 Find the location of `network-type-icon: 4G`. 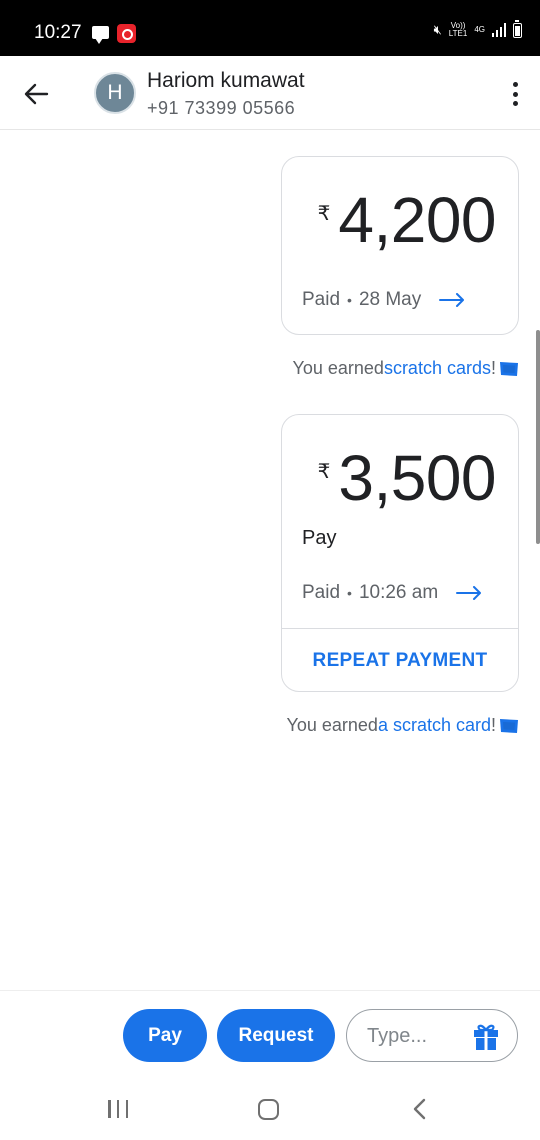

network-type-icon: 4G is located at coordinates (479, 29).